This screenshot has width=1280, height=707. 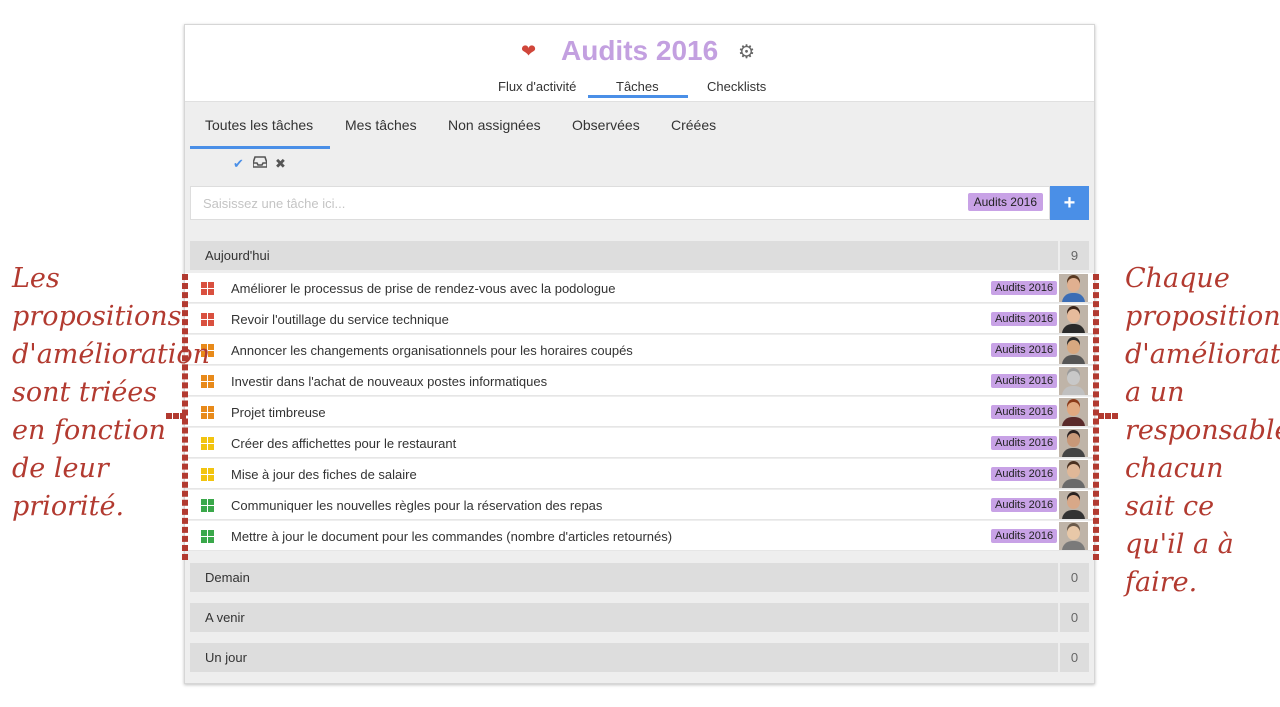 What do you see at coordinates (639, 617) in the screenshot?
I see `section-upcoming: A venir 0` at bounding box center [639, 617].